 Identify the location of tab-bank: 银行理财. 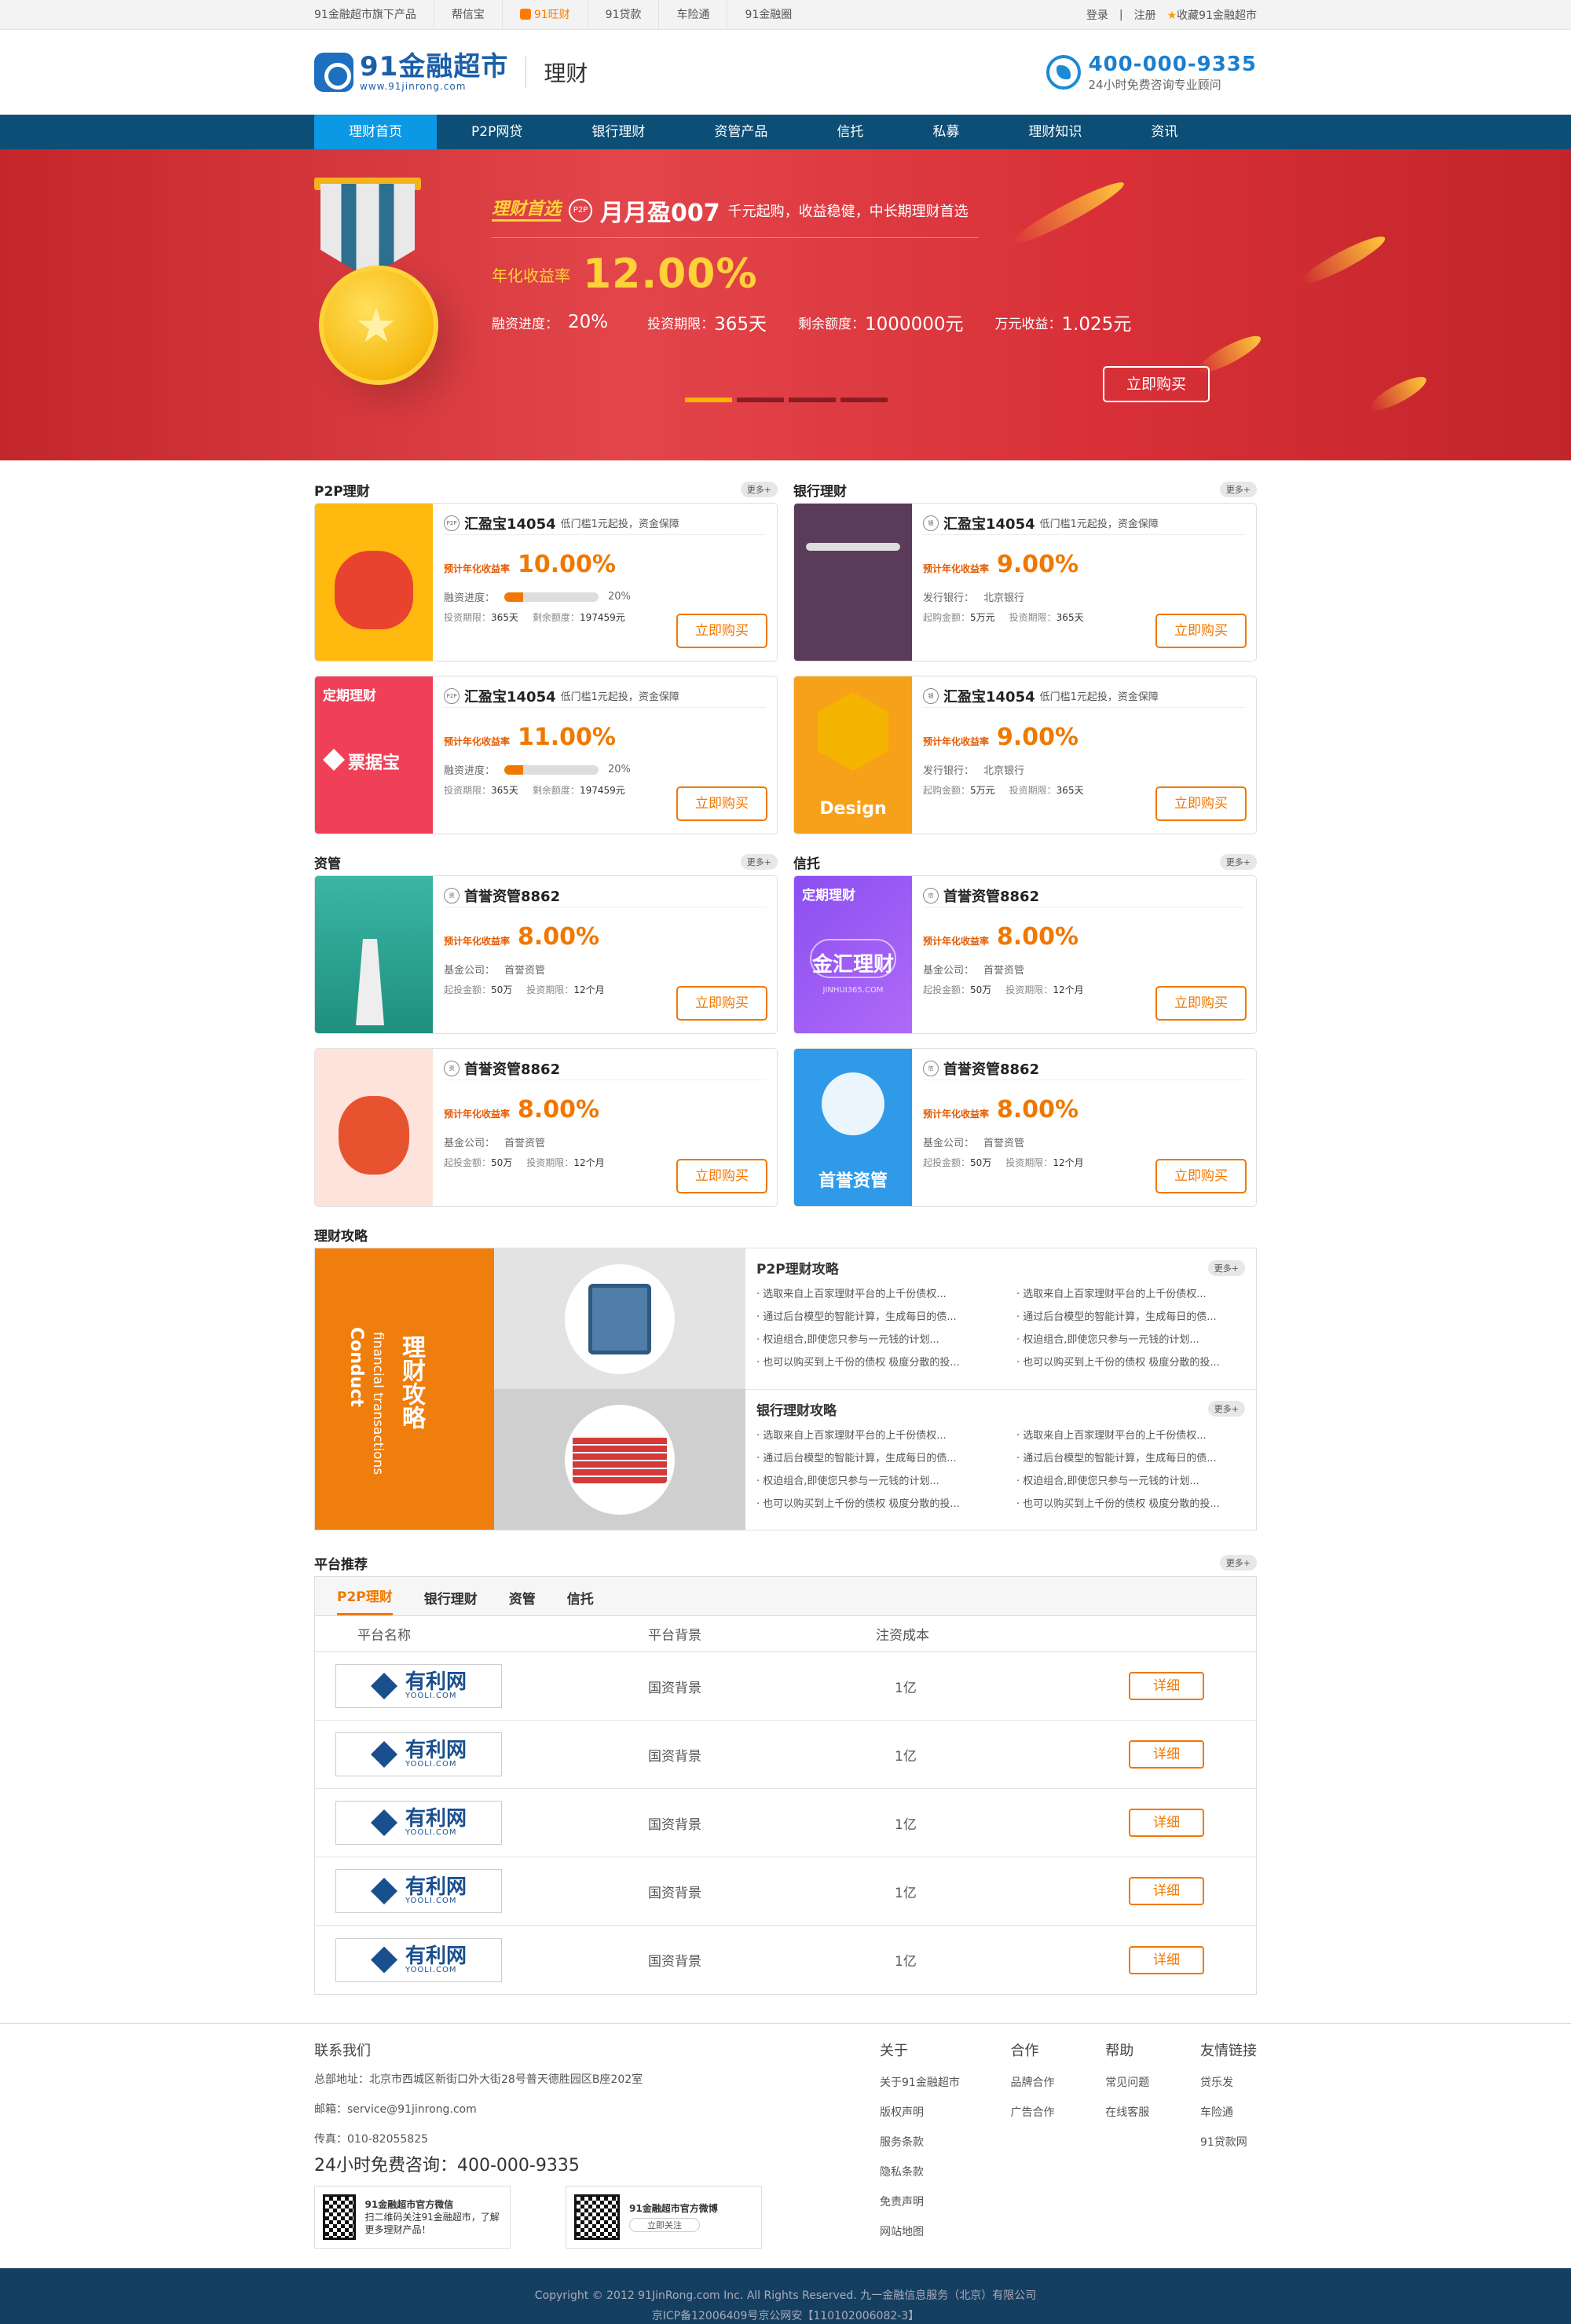
(451, 1601).